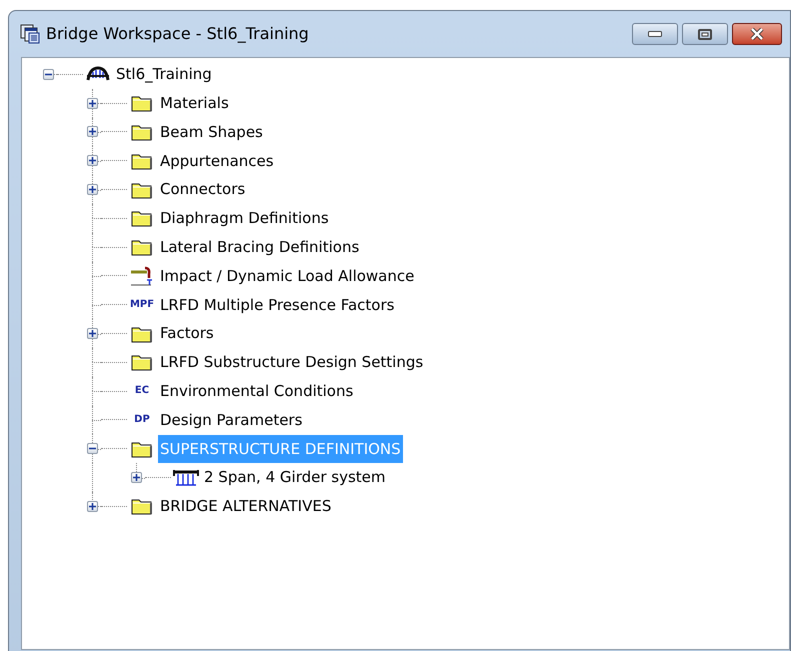 Image resolution: width=791 pixels, height=651 pixels. Describe the element at coordinates (177, 34) in the screenshot. I see `window-title: Bridge Workspace - Stl6_Training` at that location.